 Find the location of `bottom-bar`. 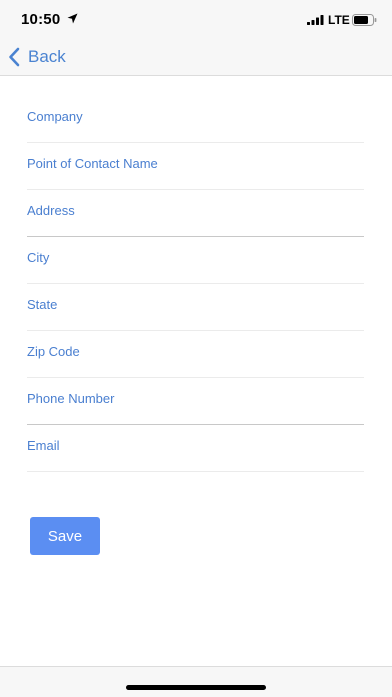

bottom-bar is located at coordinates (196, 681).